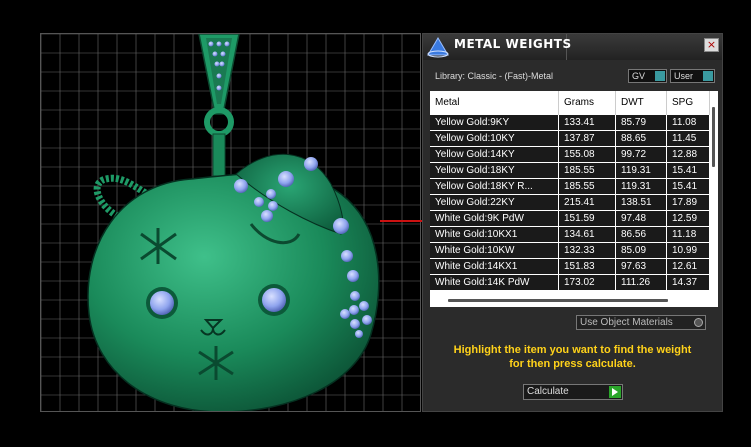  Describe the element at coordinates (587, 202) in the screenshot. I see `table-cell: 215.41` at that location.